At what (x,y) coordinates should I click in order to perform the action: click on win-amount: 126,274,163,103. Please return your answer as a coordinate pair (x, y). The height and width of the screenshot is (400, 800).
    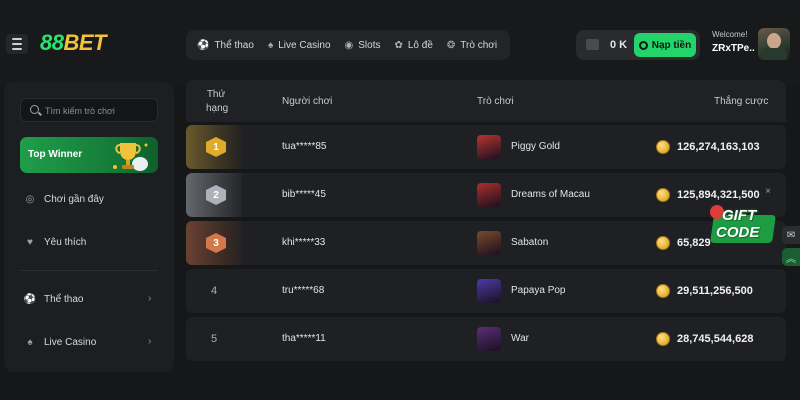
    Looking at the image, I should click on (718, 147).